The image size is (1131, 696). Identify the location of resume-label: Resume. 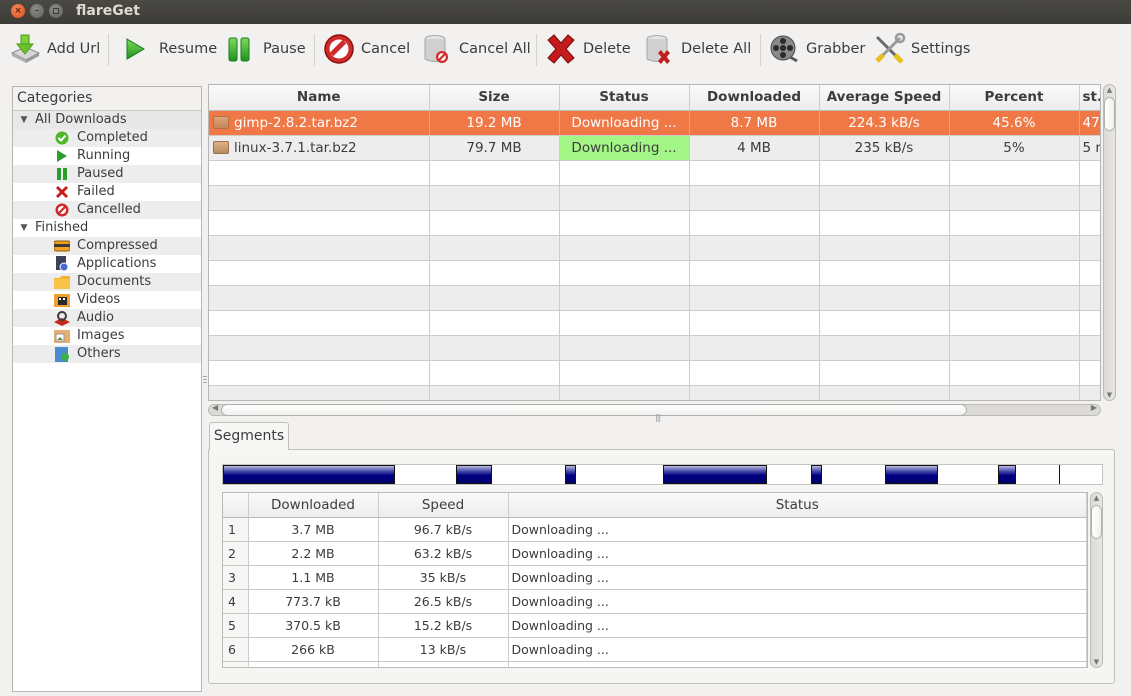
(188, 49).